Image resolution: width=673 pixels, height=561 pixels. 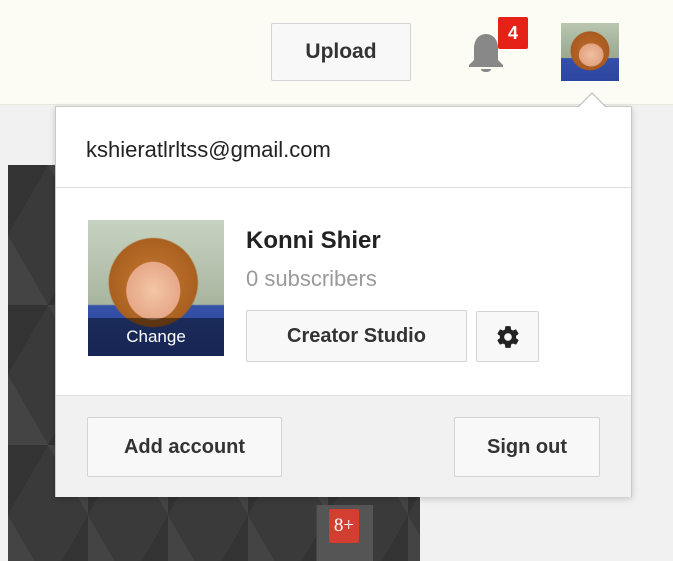 What do you see at coordinates (156, 337) in the screenshot?
I see `change-photo-link: Change` at bounding box center [156, 337].